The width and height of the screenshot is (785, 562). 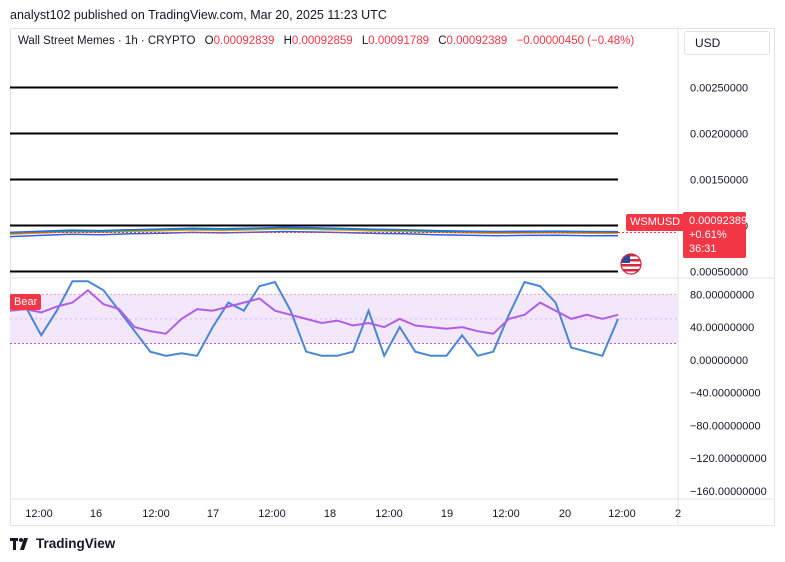 I want to click on oscillator-axis-tick: 40.00000000, so click(x=722, y=328).